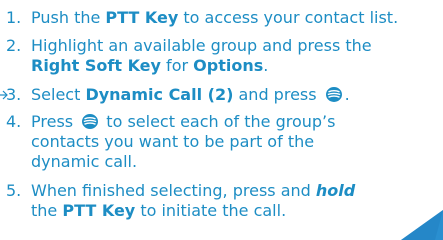 This screenshot has height=240, width=443. What do you see at coordinates (4, 95) in the screenshot?
I see `left-arrow-marker-icon` at bounding box center [4, 95].